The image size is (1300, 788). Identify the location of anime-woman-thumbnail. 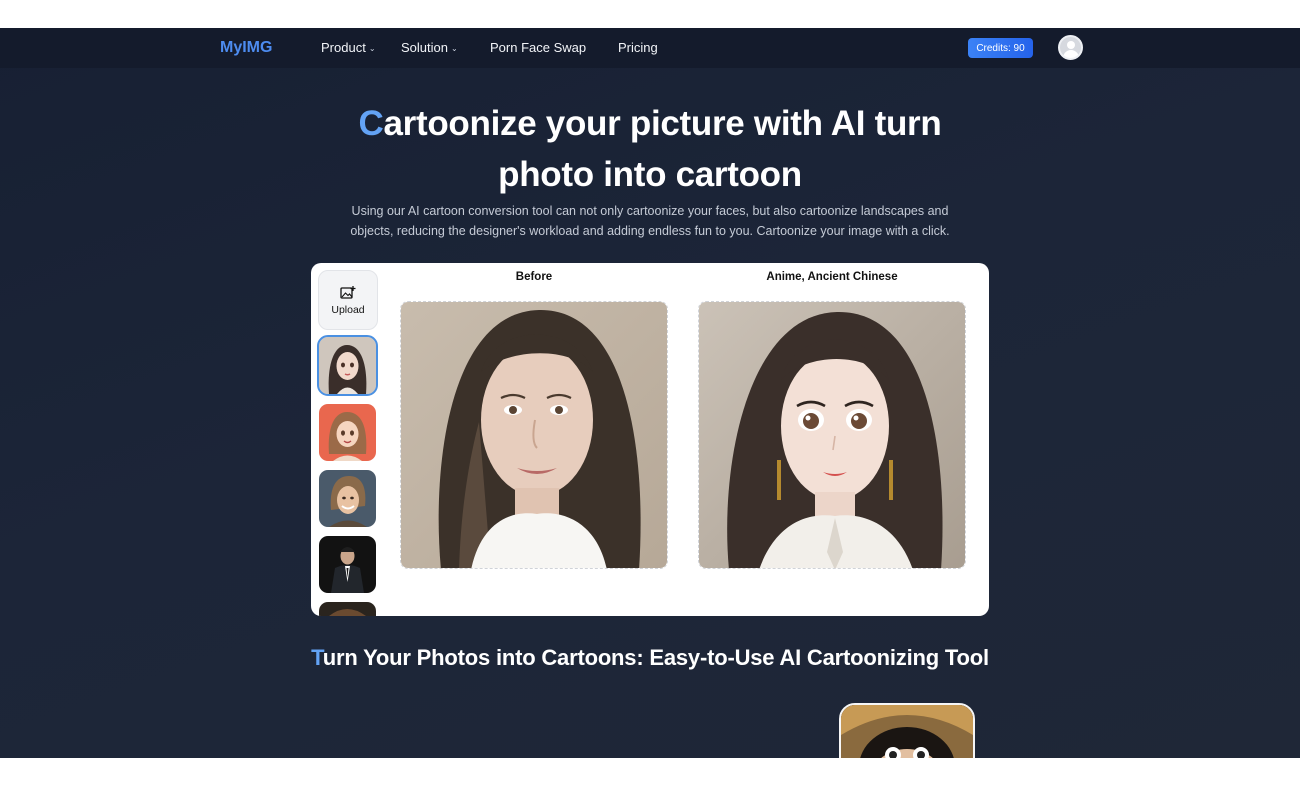
(347, 365).